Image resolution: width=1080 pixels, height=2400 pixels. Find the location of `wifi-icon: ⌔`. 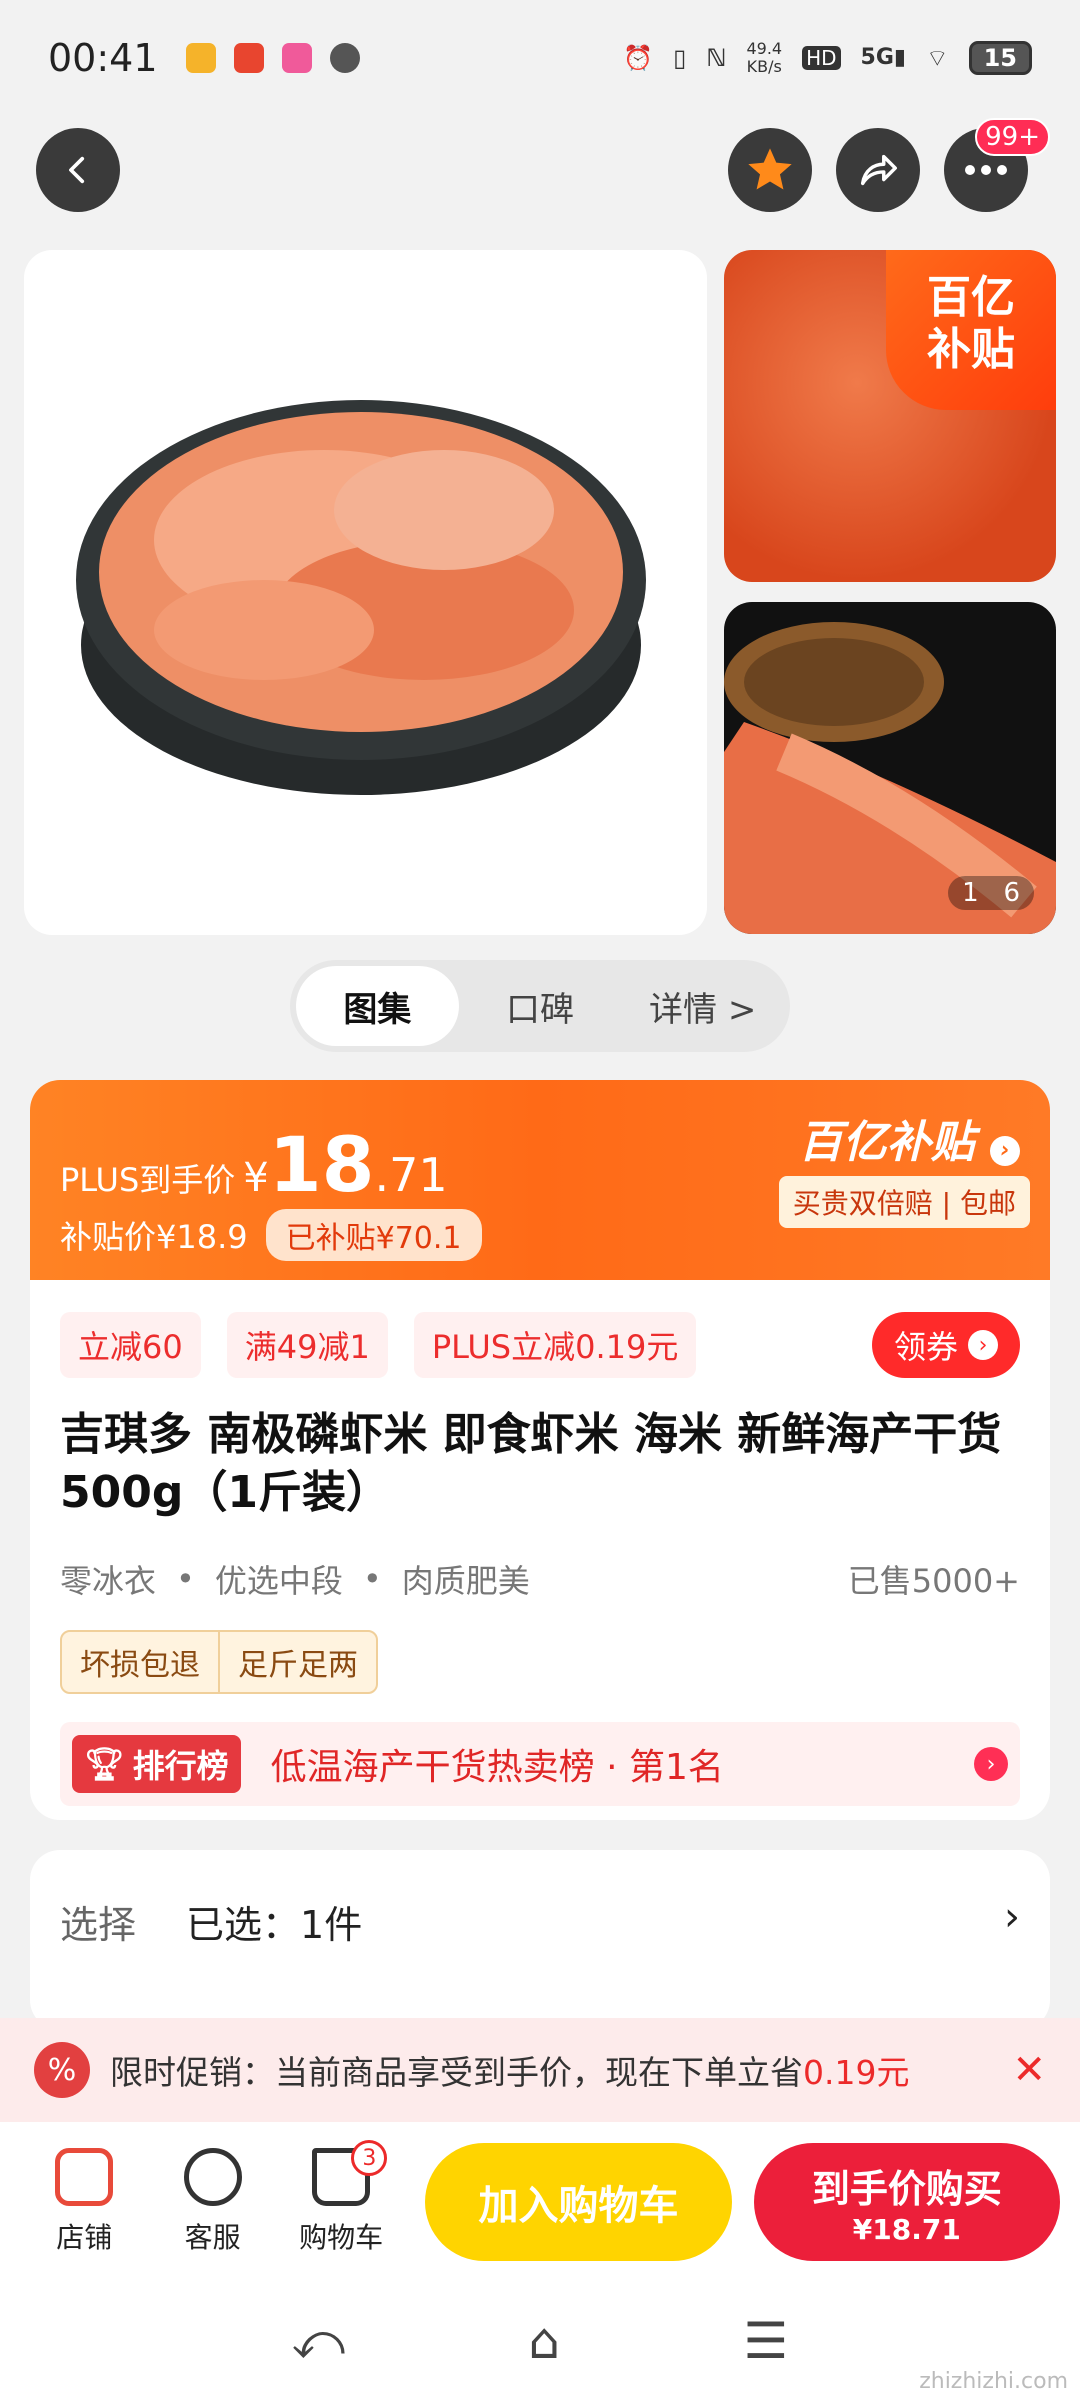

wifi-icon: ⌔ is located at coordinates (937, 57).